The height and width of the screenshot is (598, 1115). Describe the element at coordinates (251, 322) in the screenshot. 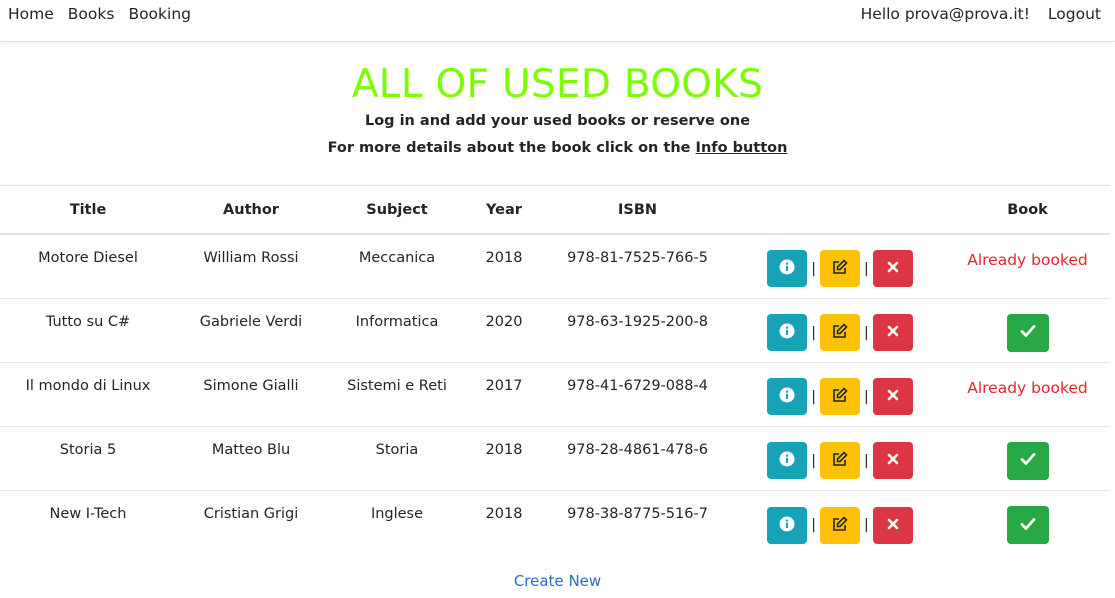

I see `cell-author: Gabriele Verdi` at that location.